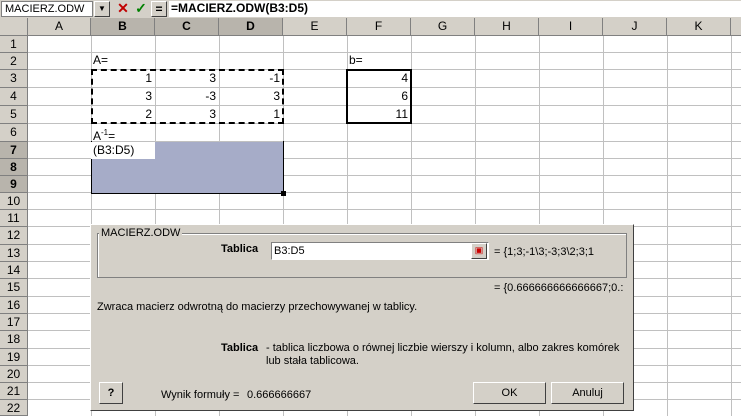  What do you see at coordinates (14, 201) in the screenshot?
I see `row-header-10: 10` at bounding box center [14, 201].